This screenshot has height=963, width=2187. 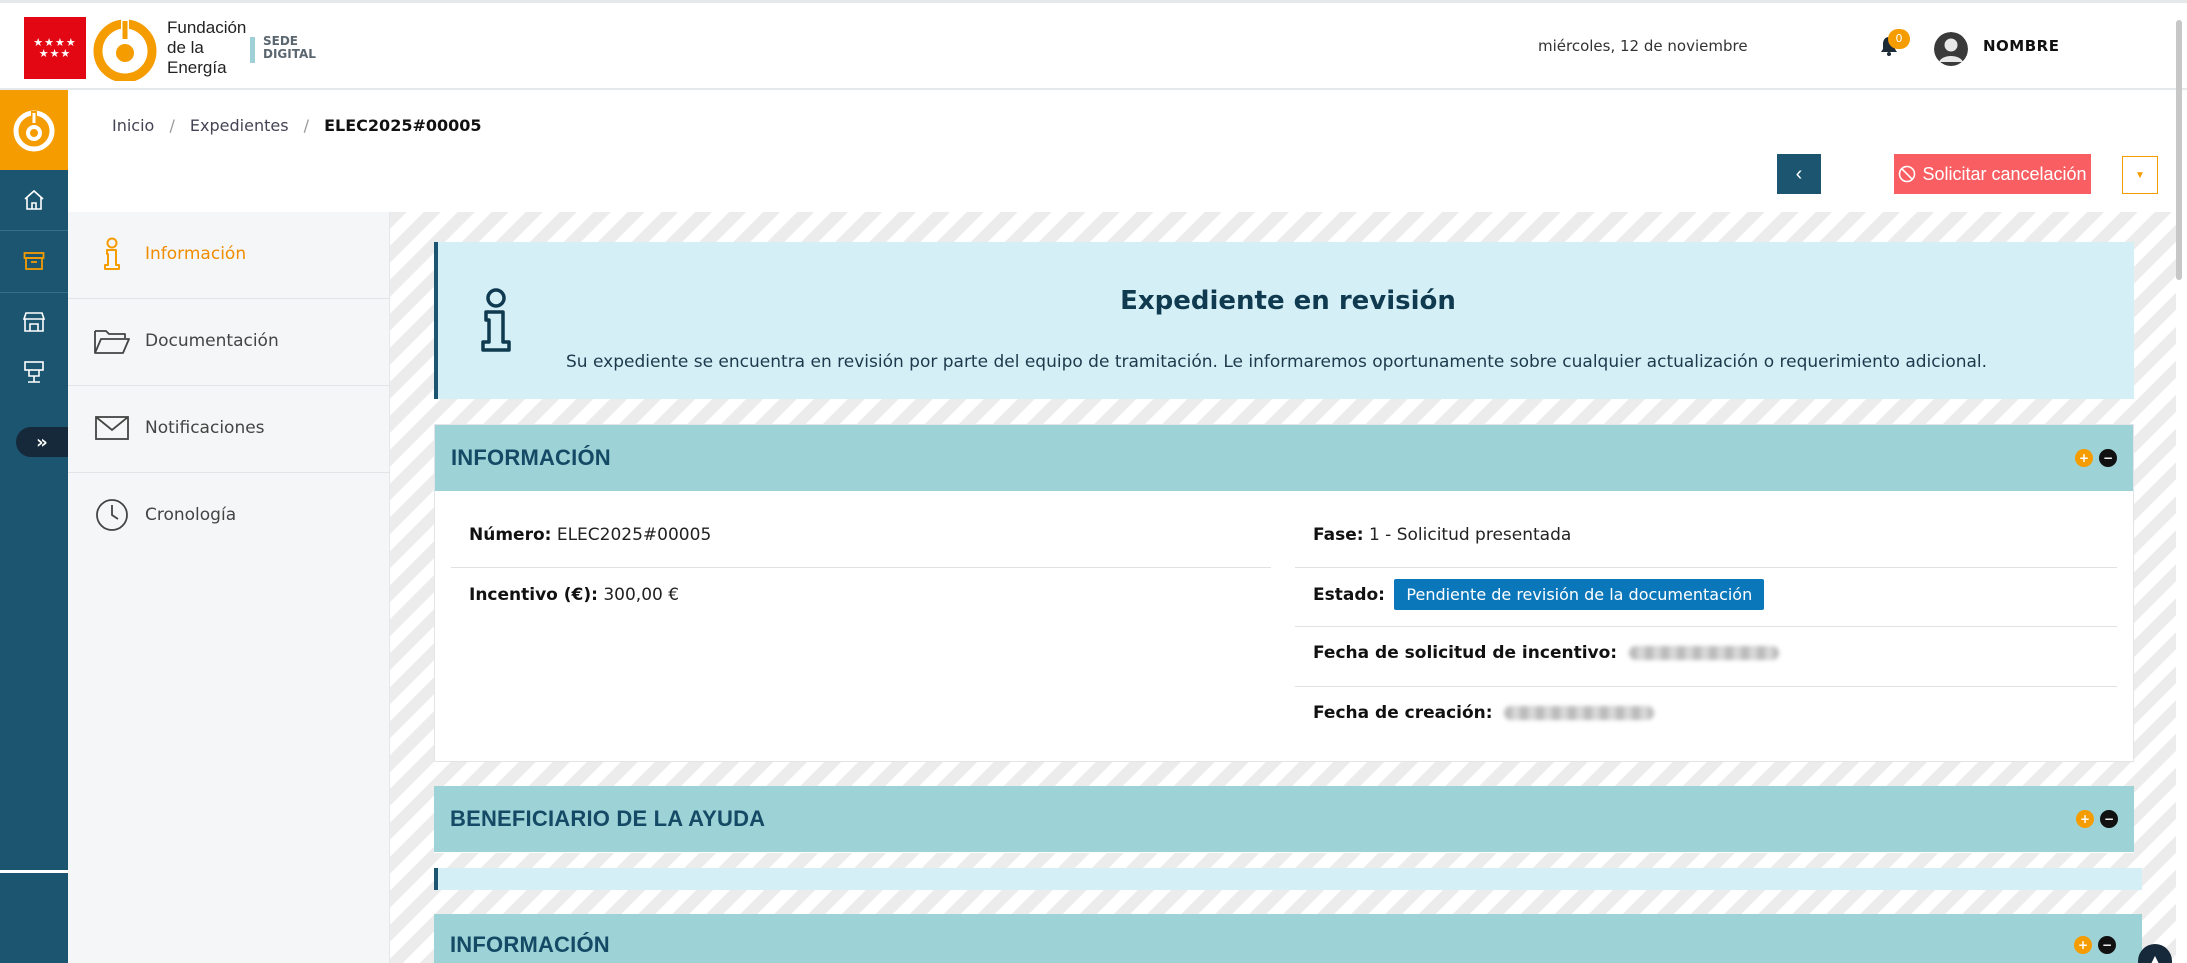 I want to click on sede-digital-label: SEDE DIGITAL, so click(x=289, y=47).